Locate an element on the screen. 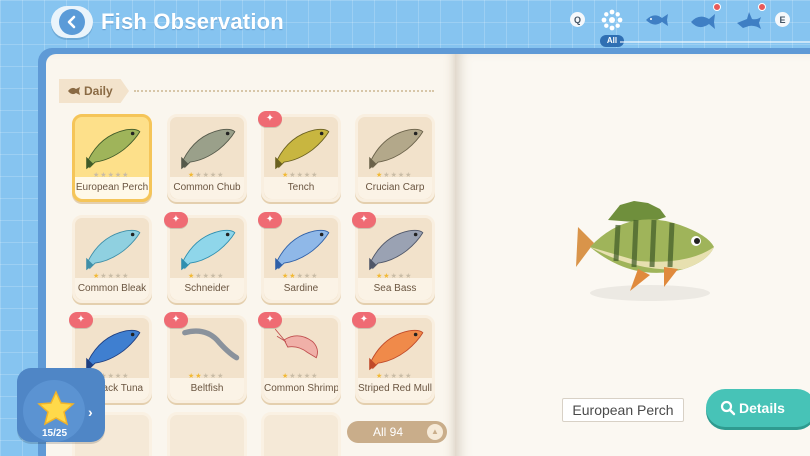 This screenshot has width=810, height=456. fish-card: ★★★★★Striped Red Mullet✦ is located at coordinates (393, 357).